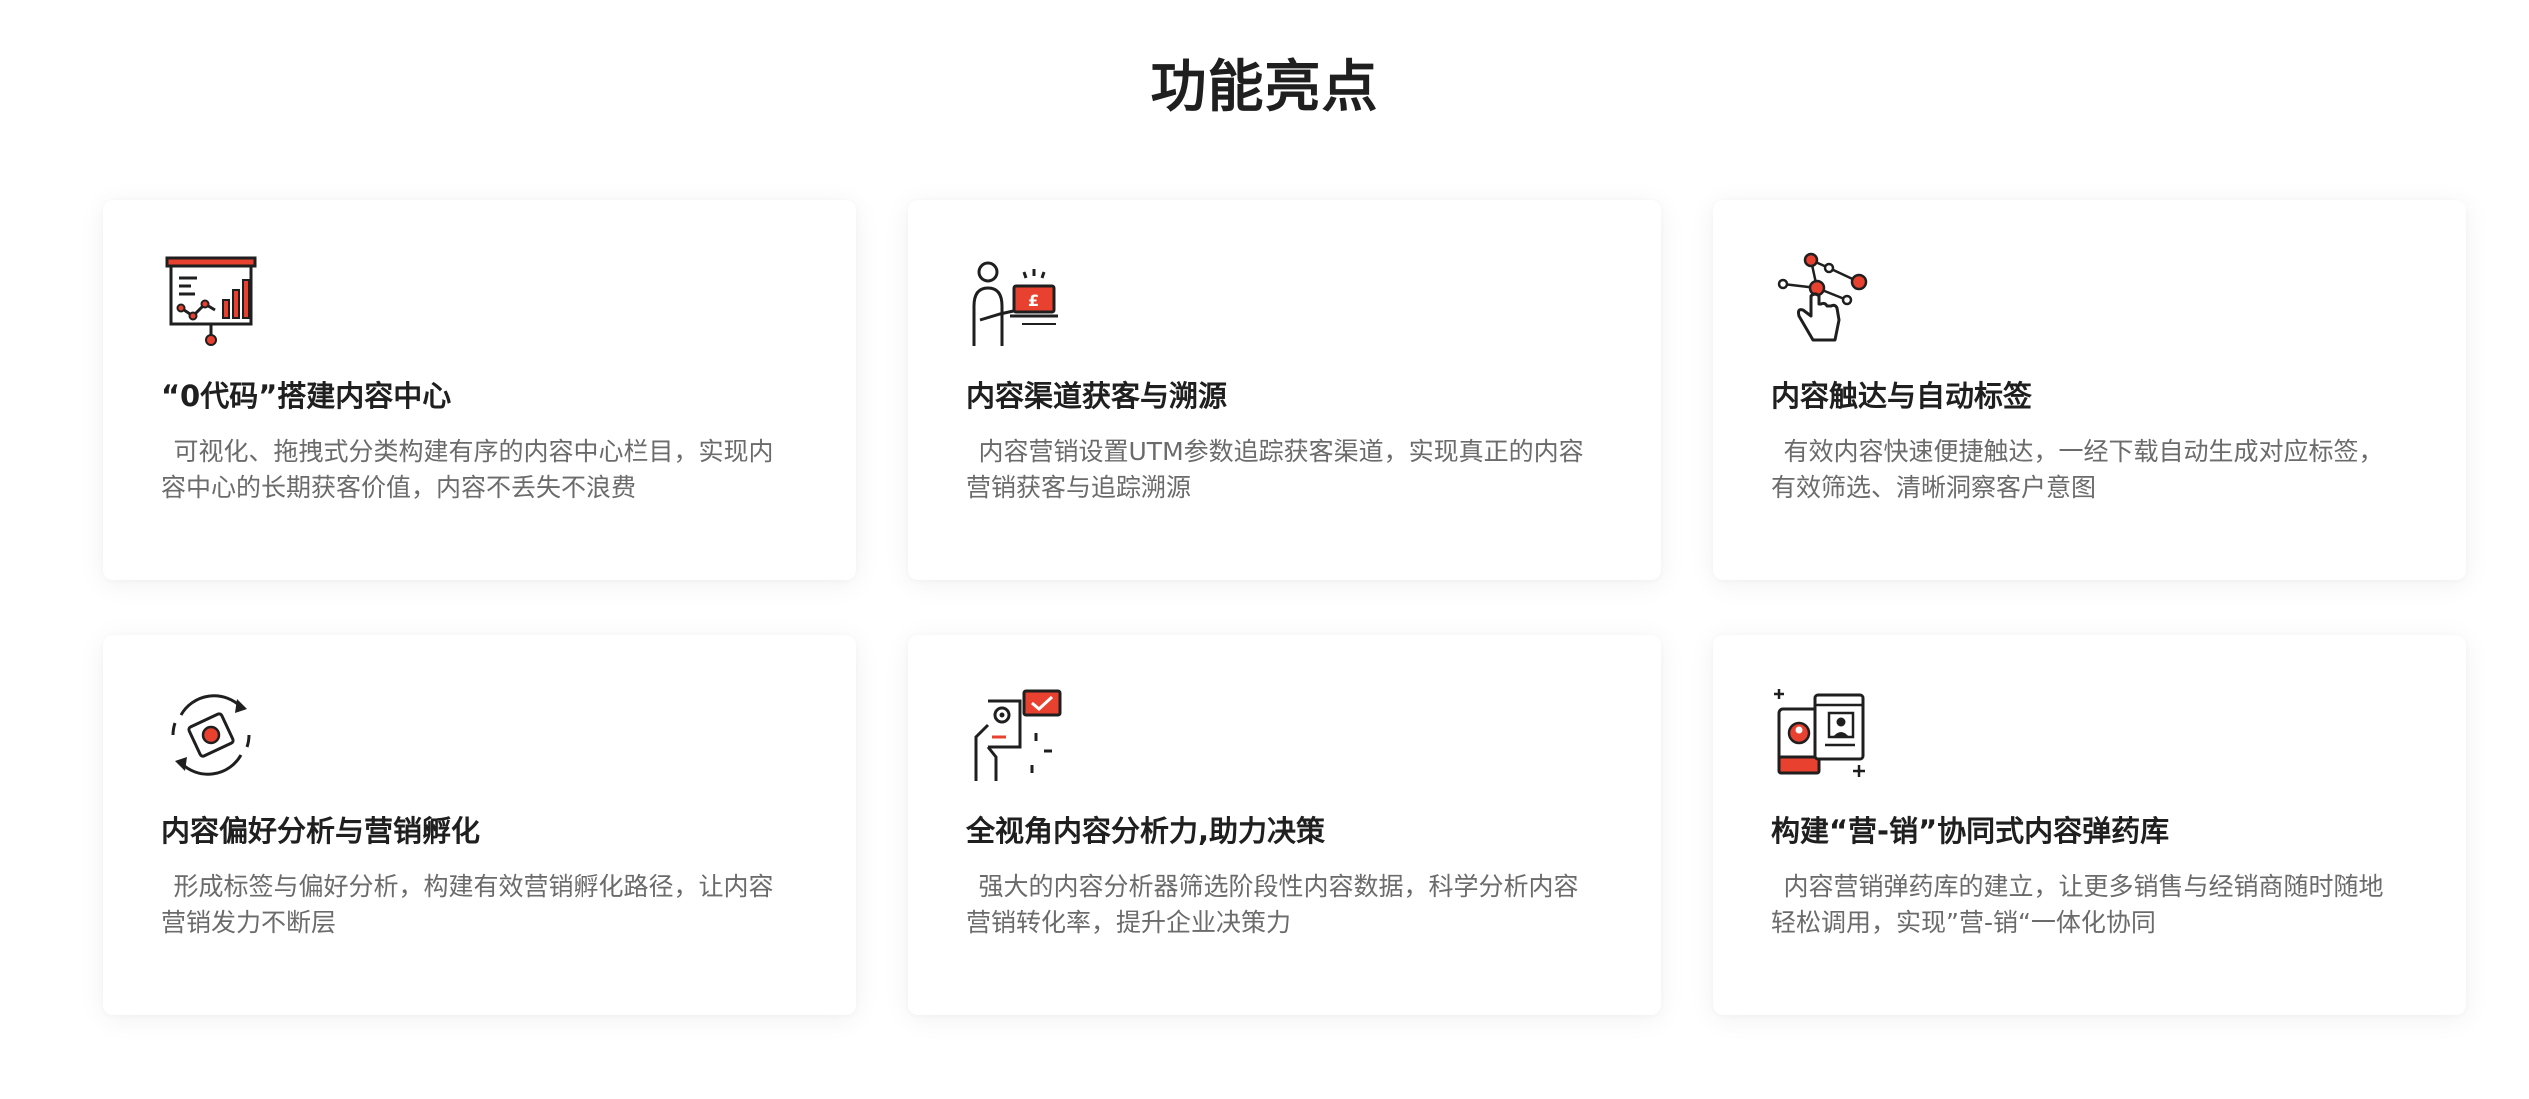 This screenshot has width=2529, height=1099. What do you see at coordinates (2077, 469) in the screenshot?
I see `card-description: 有效内容快速便捷触达，一经下载自动生成对应标签，有效筛选、清晰洞察客户意图` at bounding box center [2077, 469].